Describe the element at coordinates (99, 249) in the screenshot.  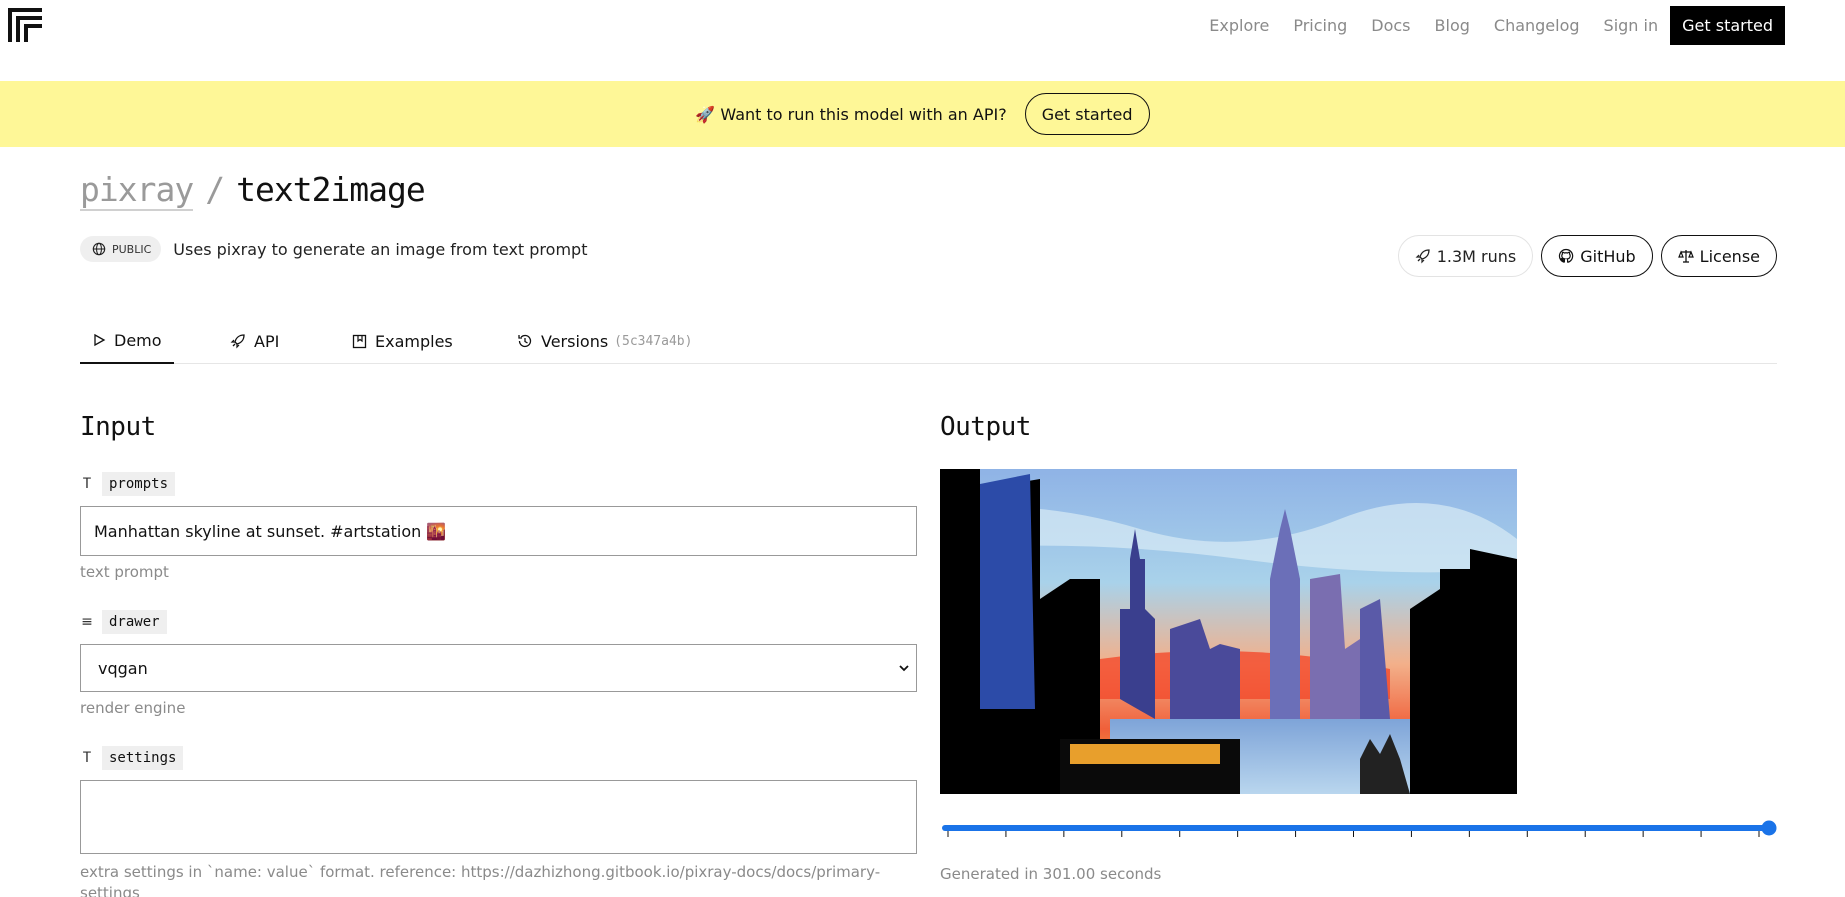
I see `globe-icon` at that location.